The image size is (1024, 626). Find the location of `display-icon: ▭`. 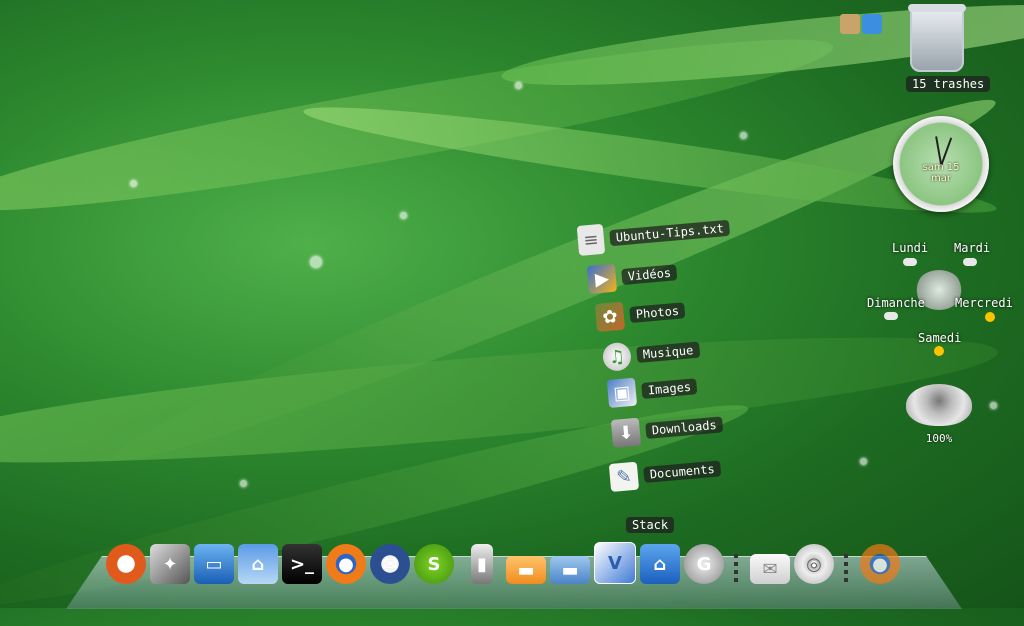

display-icon: ▭ is located at coordinates (214, 564).